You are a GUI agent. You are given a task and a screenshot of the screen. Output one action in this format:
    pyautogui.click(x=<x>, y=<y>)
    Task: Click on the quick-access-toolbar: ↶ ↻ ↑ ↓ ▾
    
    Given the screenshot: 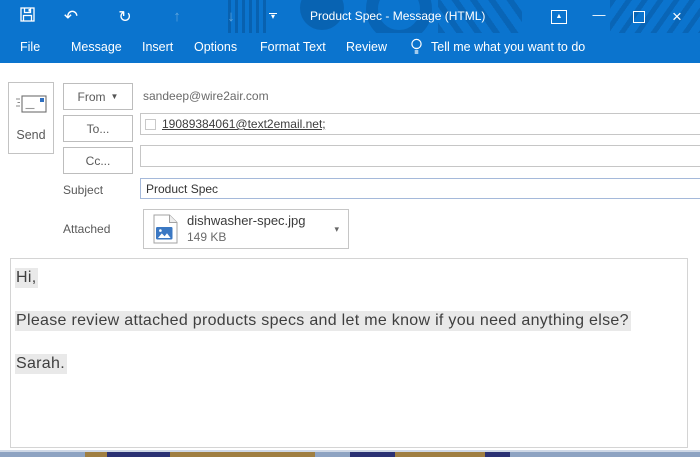 What is the action you would take?
    pyautogui.click(x=140, y=16)
    